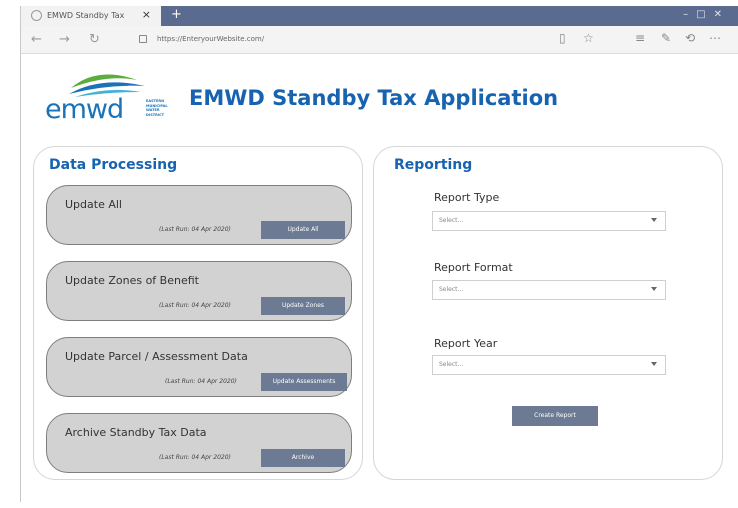 The height and width of the screenshot is (508, 738). Describe the element at coordinates (706, 14) in the screenshot. I see `window-controls: –□✕` at that location.